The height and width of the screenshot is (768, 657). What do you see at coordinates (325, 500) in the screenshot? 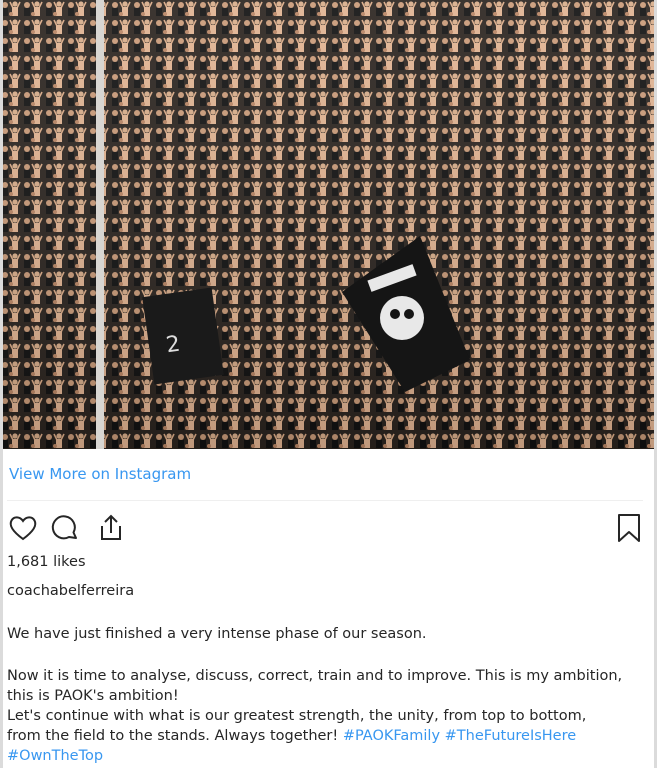
I see `divider` at bounding box center [325, 500].